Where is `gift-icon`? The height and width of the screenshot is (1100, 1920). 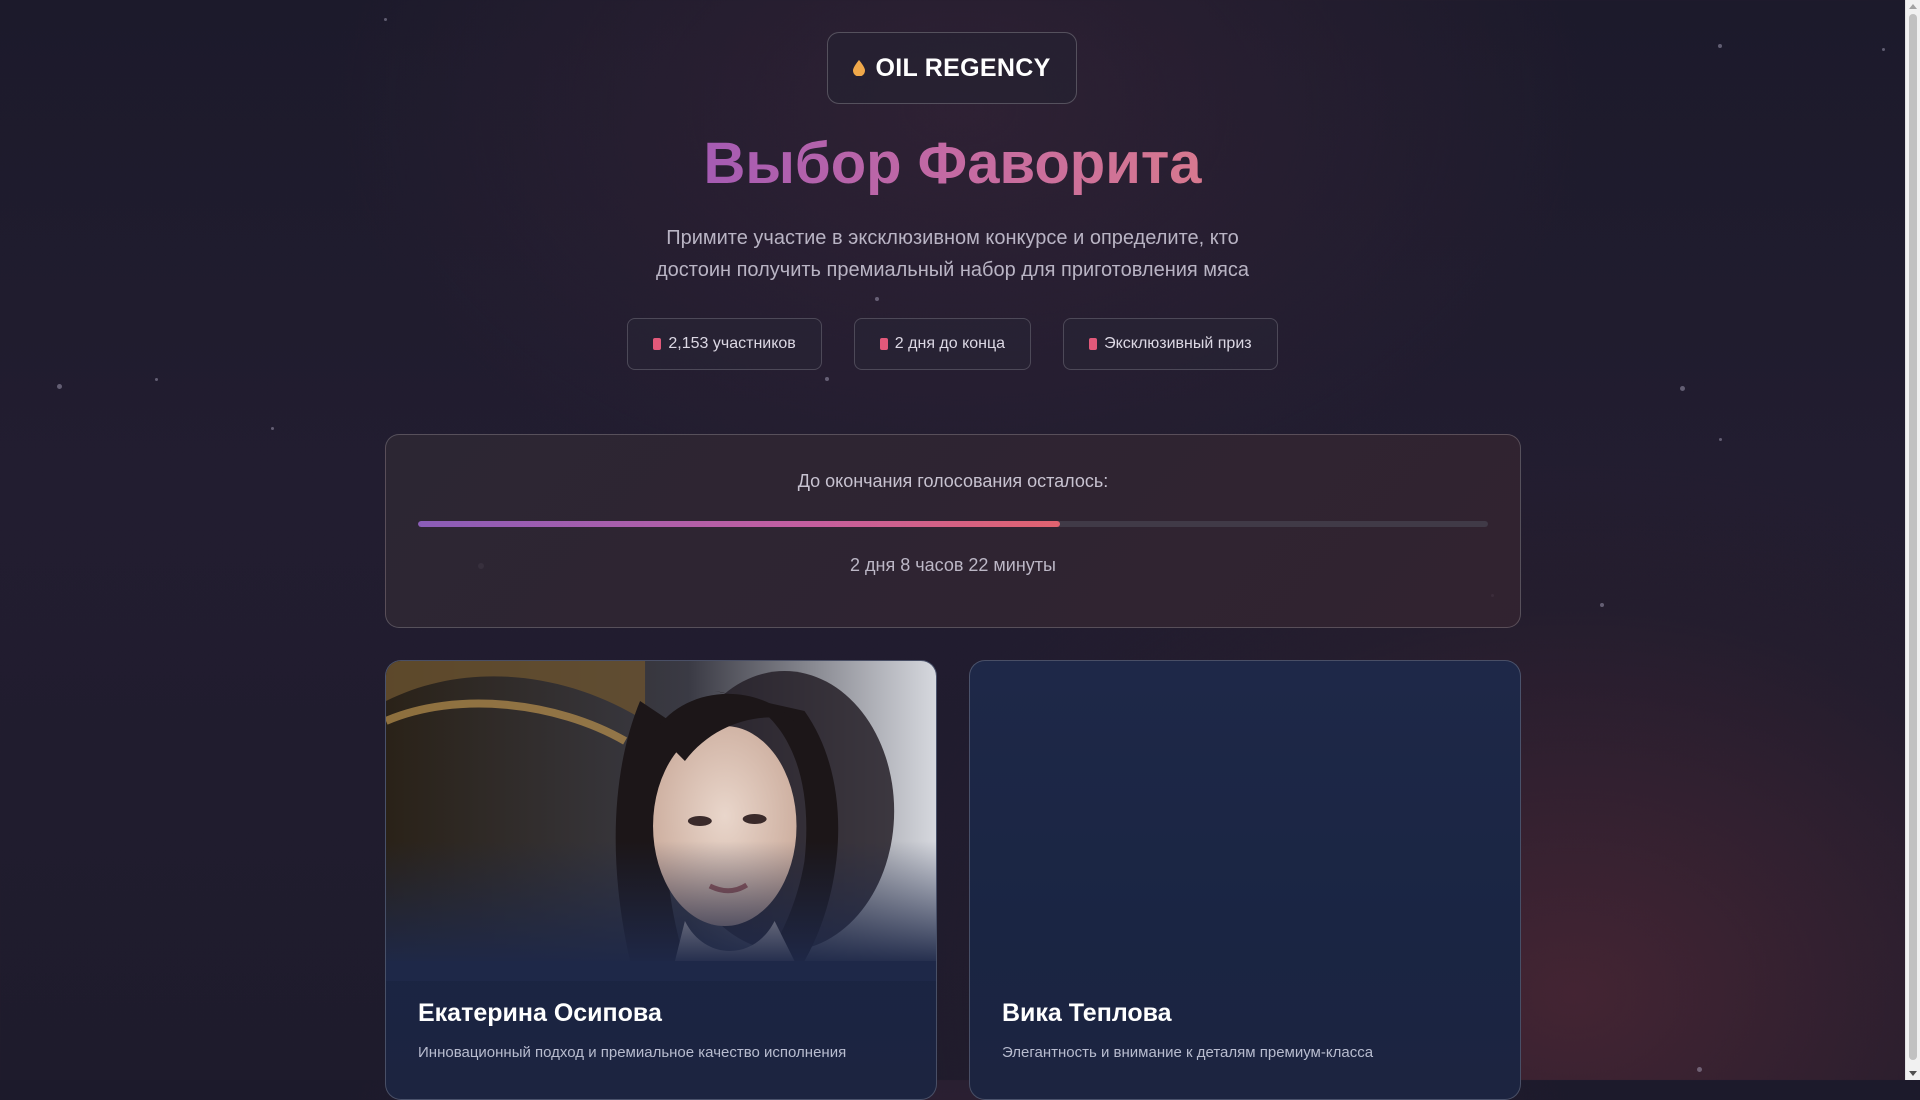 gift-icon is located at coordinates (1093, 344).